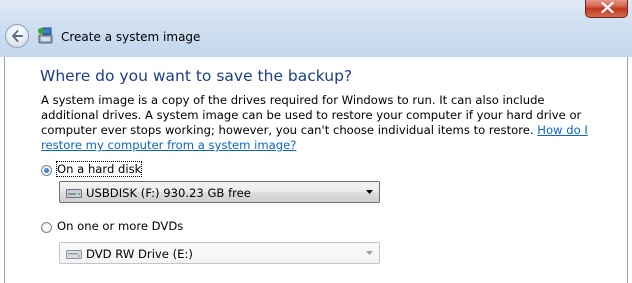 The width and height of the screenshot is (632, 283). Describe the element at coordinates (74, 254) in the screenshot. I see `dvd-drive-icon` at that location.